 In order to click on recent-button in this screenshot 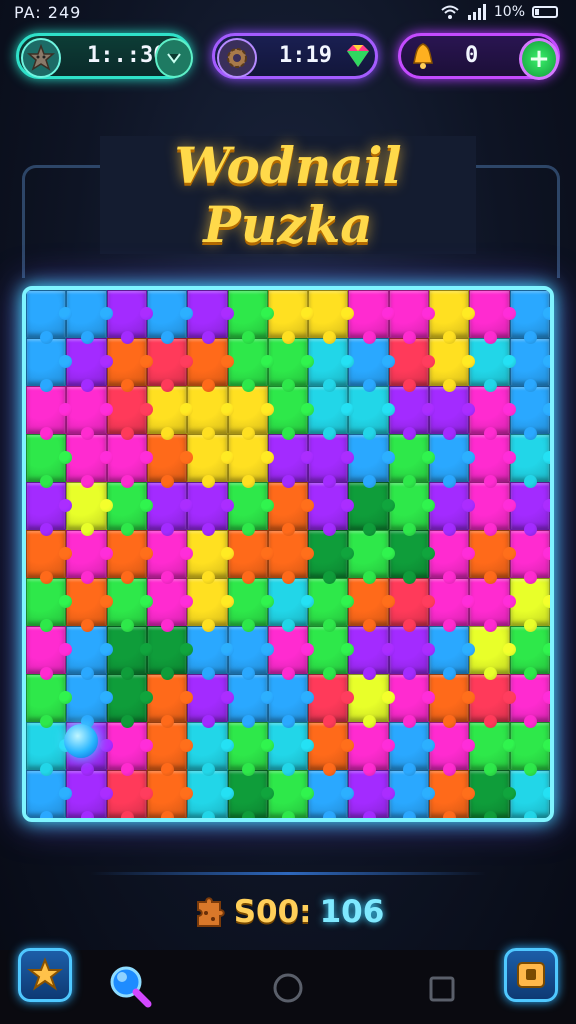, I will do `click(442, 991)`.